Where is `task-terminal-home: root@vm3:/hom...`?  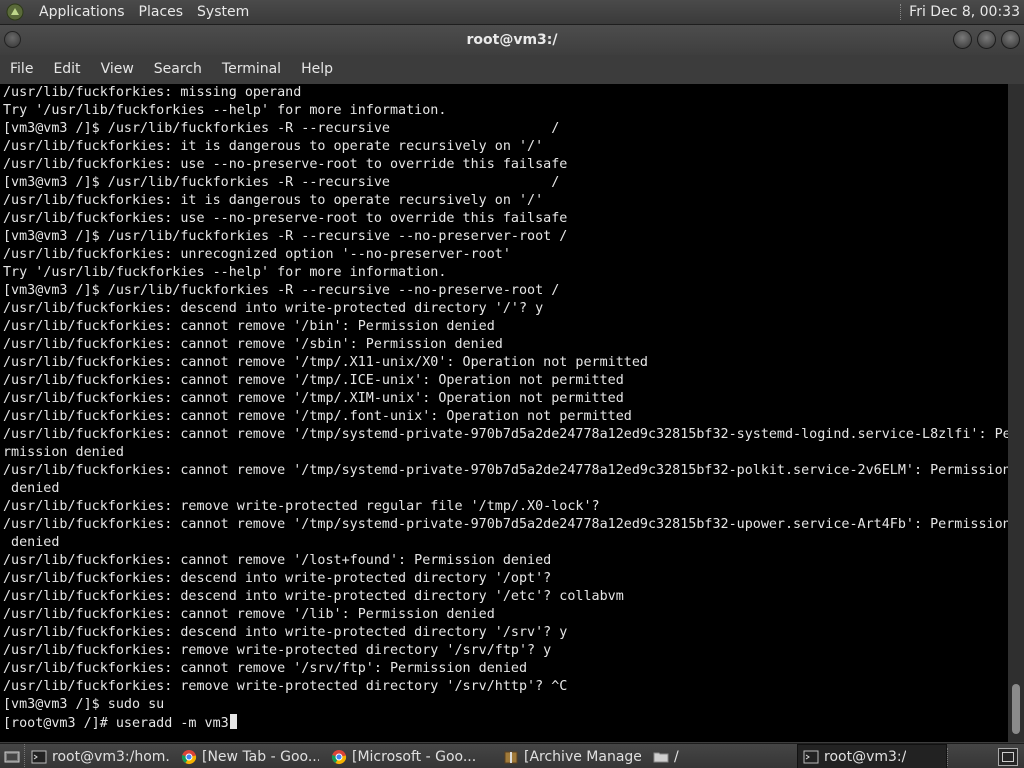 task-terminal-home: root@vm3:/hom... is located at coordinates (100, 756).